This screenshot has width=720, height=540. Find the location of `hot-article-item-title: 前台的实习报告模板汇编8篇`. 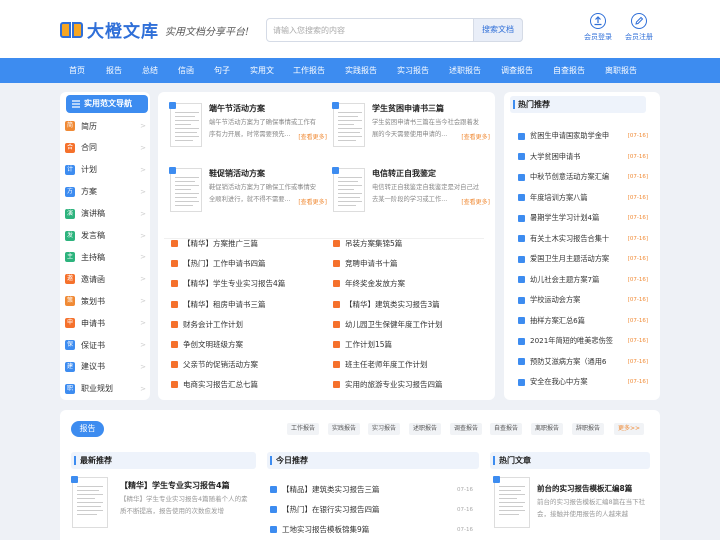

hot-article-item-title: 前台的实习报告模板汇编8篇 is located at coordinates (584, 488).